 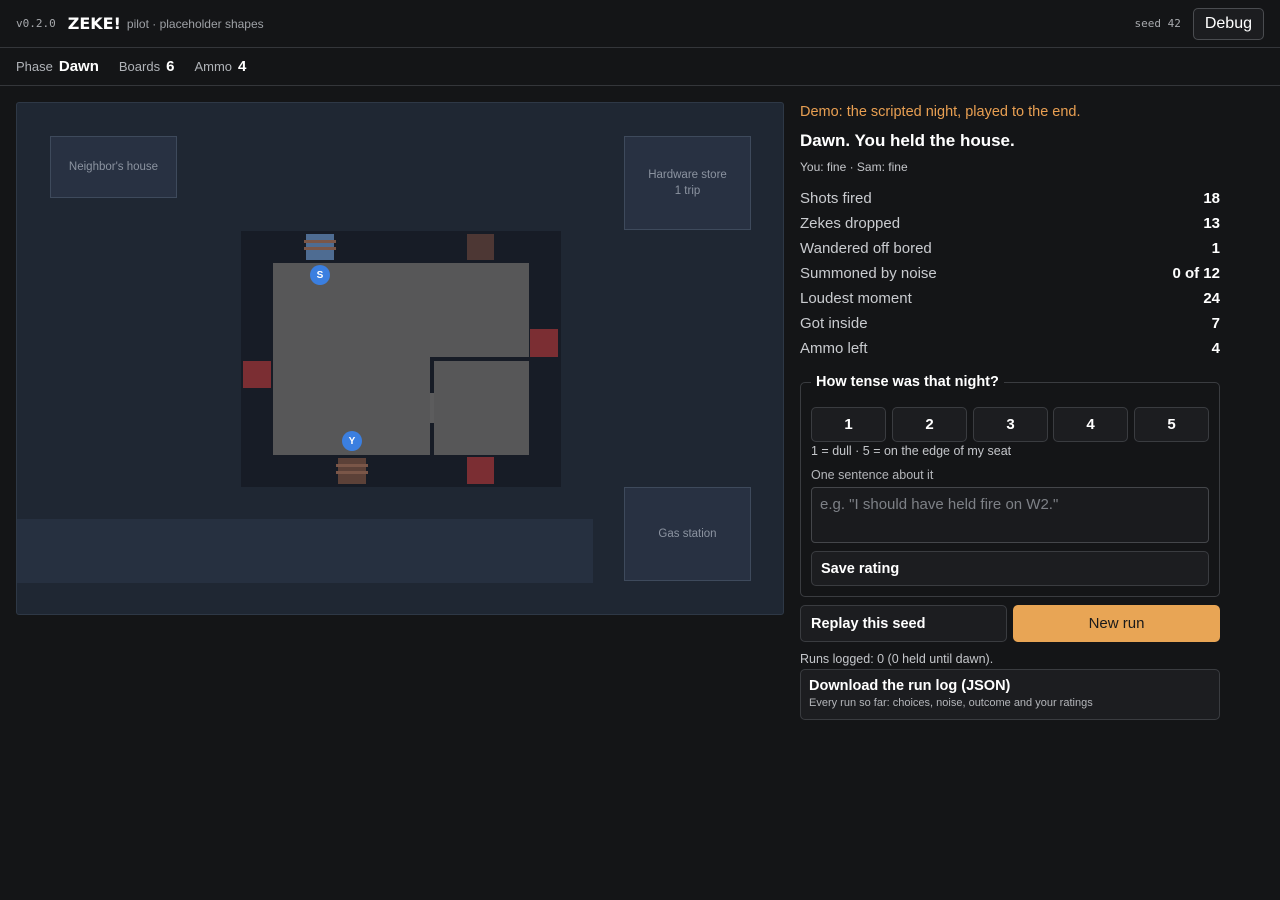 I want to click on boards-stat: Boards 6, so click(x=147, y=66).